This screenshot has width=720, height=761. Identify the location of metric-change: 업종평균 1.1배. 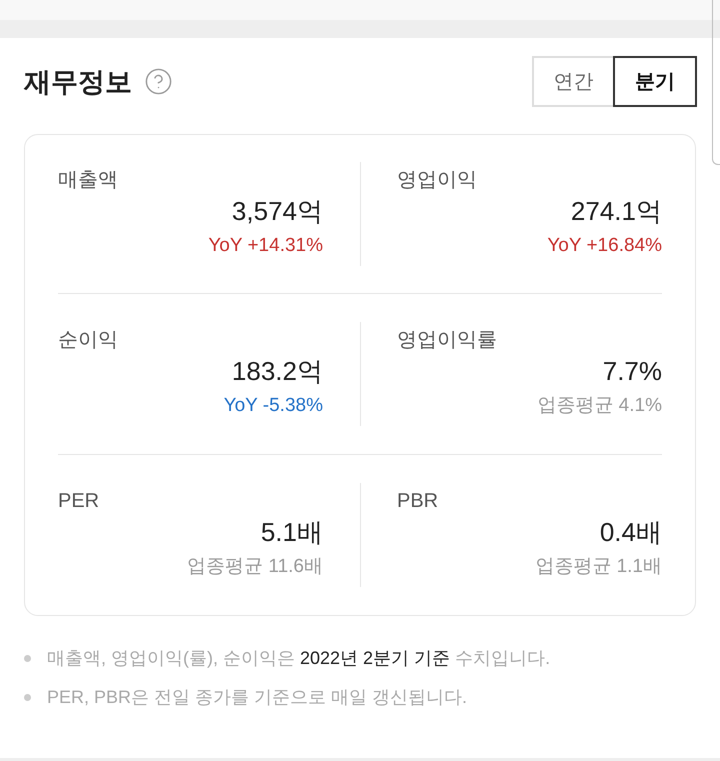
(598, 567).